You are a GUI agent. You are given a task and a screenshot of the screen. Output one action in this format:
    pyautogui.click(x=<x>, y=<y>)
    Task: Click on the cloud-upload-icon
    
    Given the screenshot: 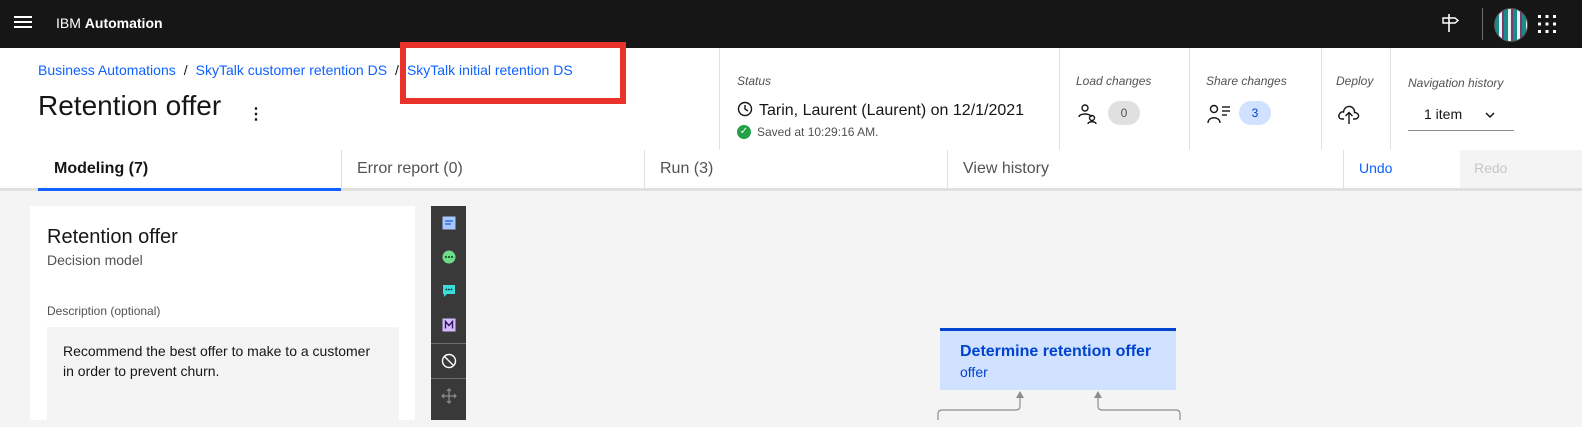 What is the action you would take?
    pyautogui.click(x=1349, y=114)
    